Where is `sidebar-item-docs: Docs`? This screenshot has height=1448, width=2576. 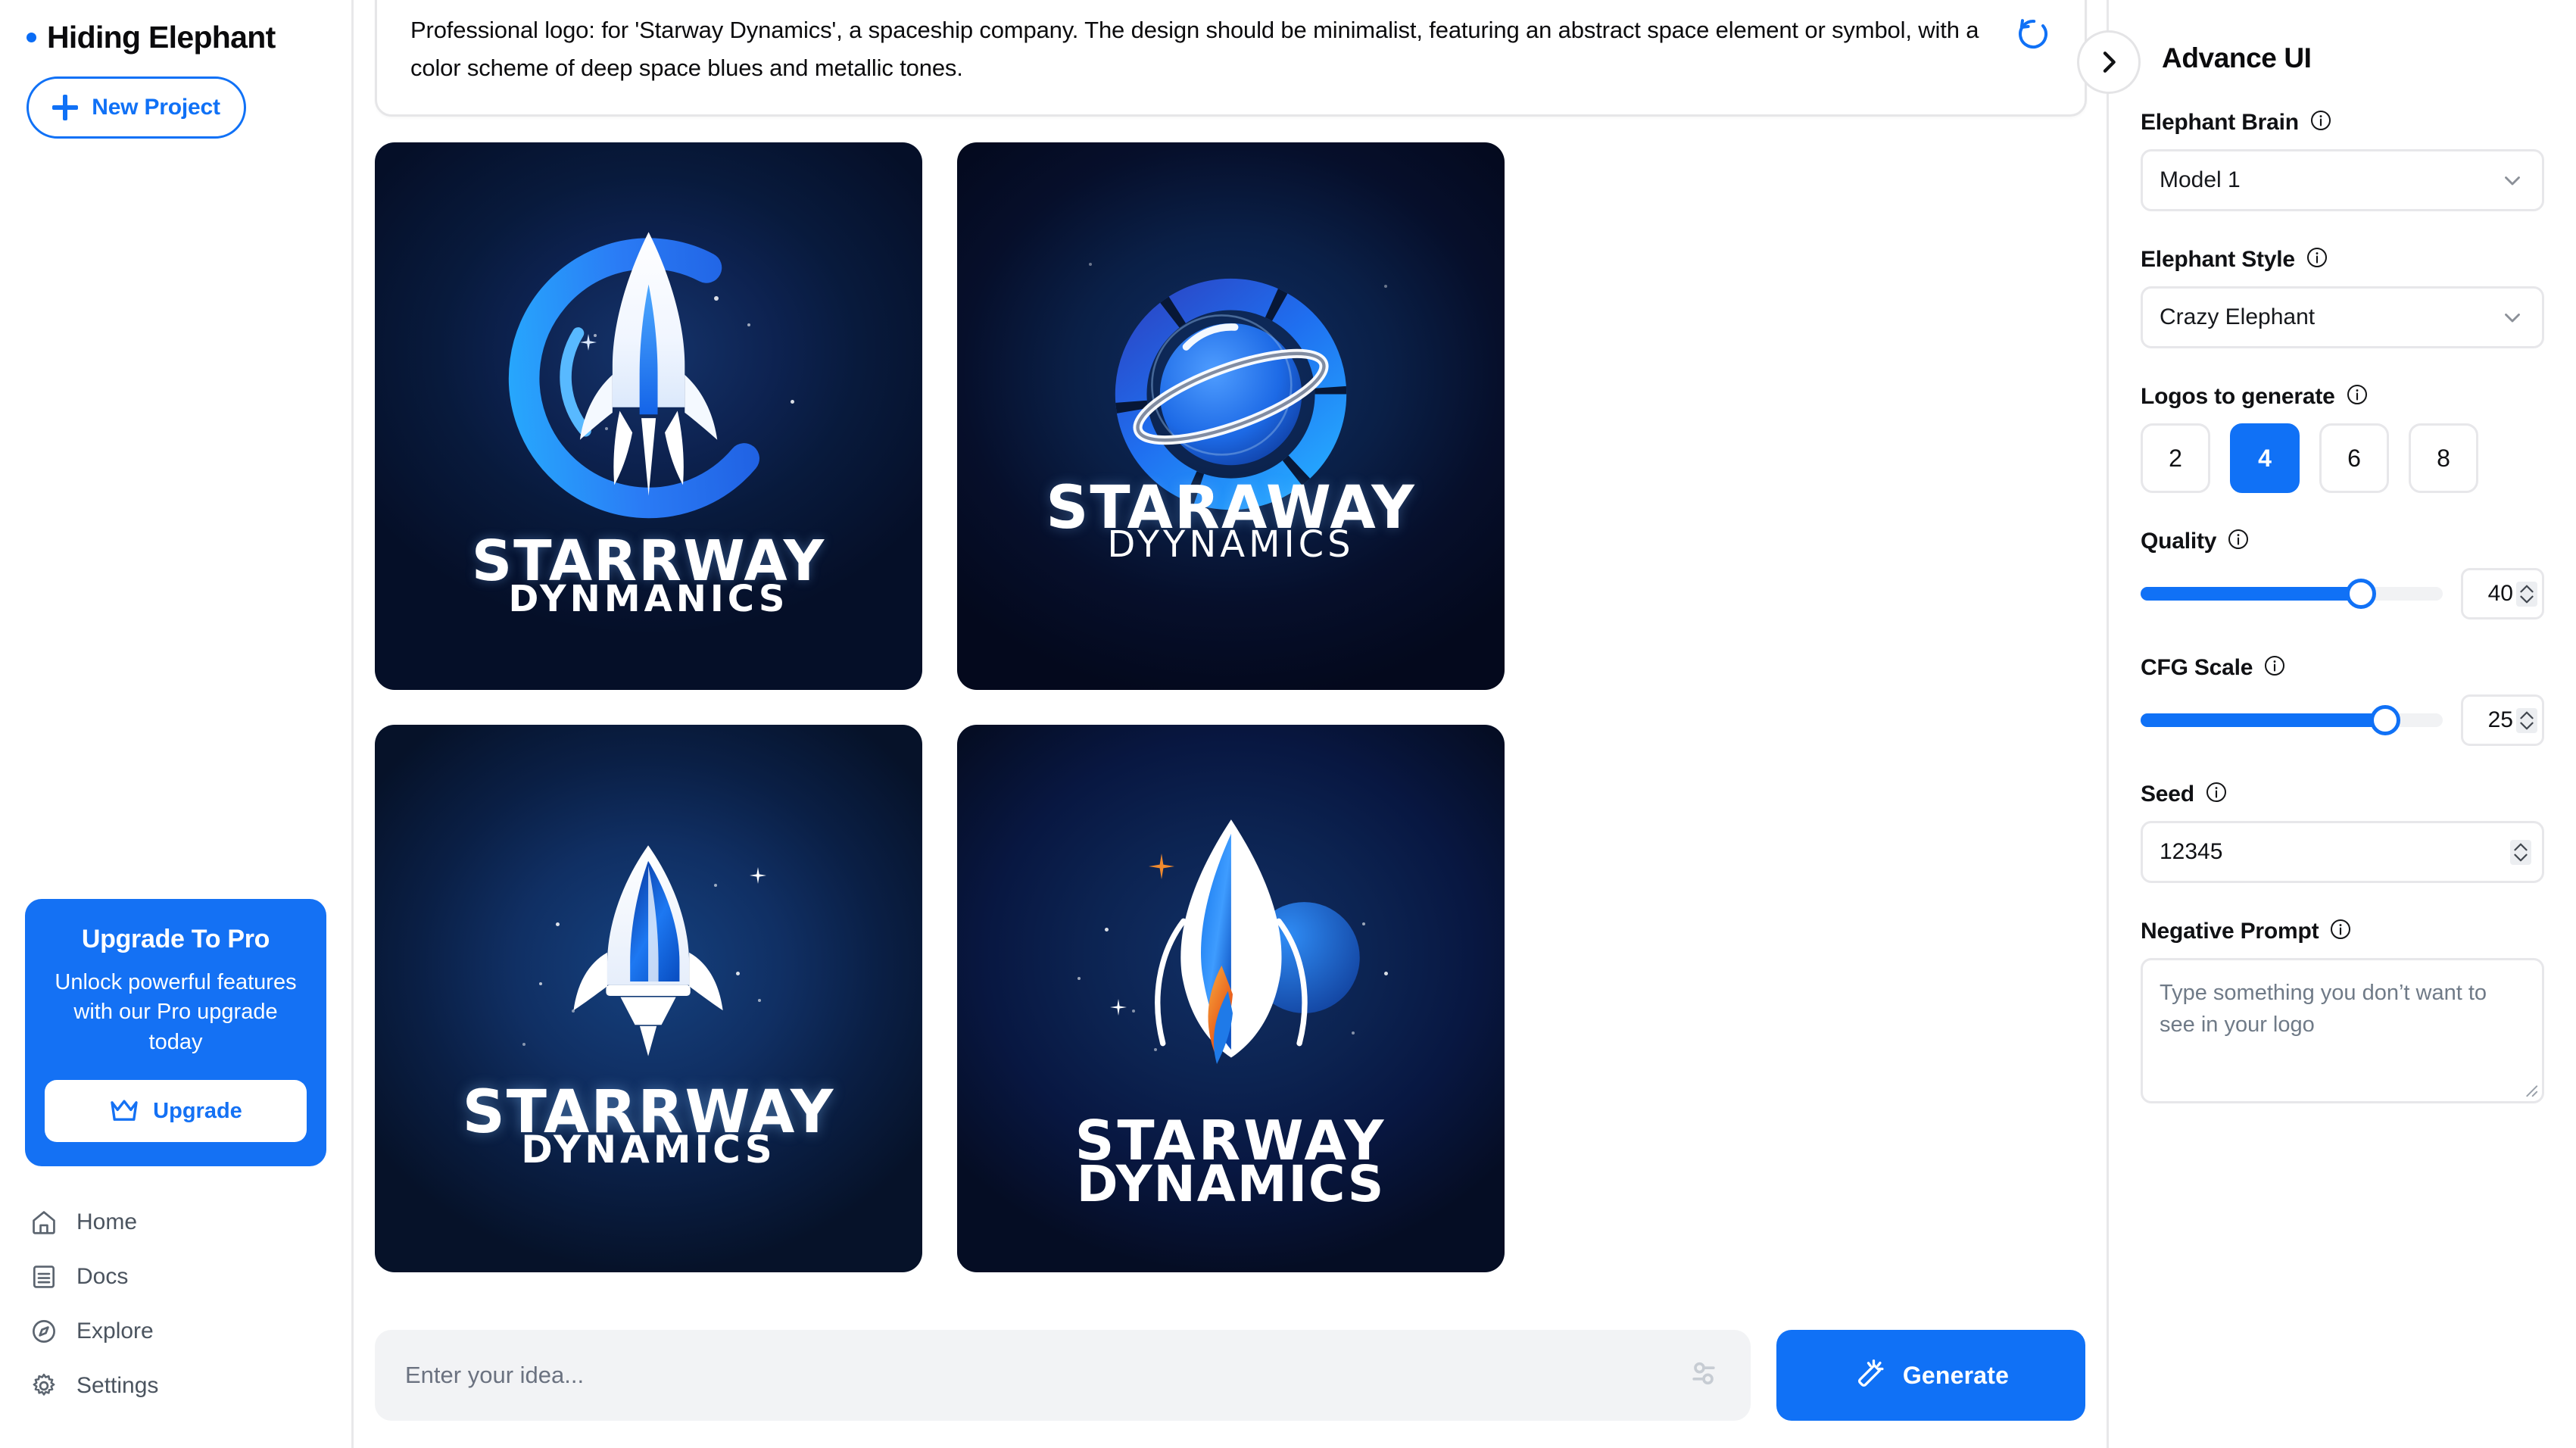 sidebar-item-docs: Docs is located at coordinates (178, 1277).